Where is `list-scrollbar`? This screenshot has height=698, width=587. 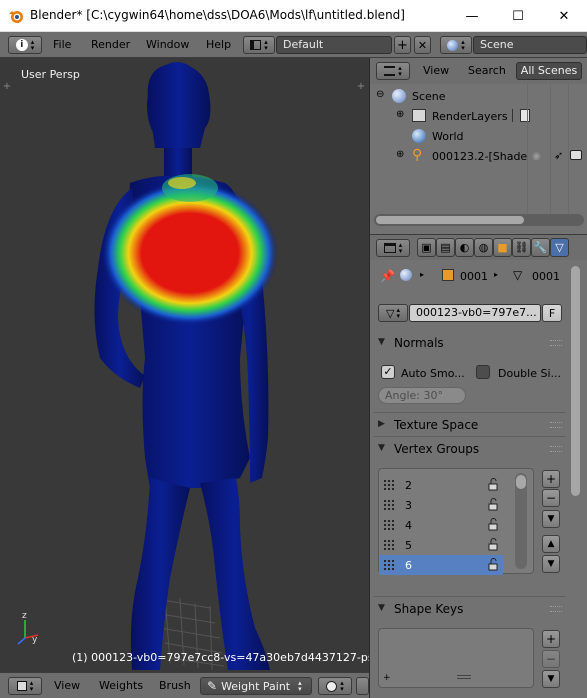 list-scrollbar is located at coordinates (521, 521).